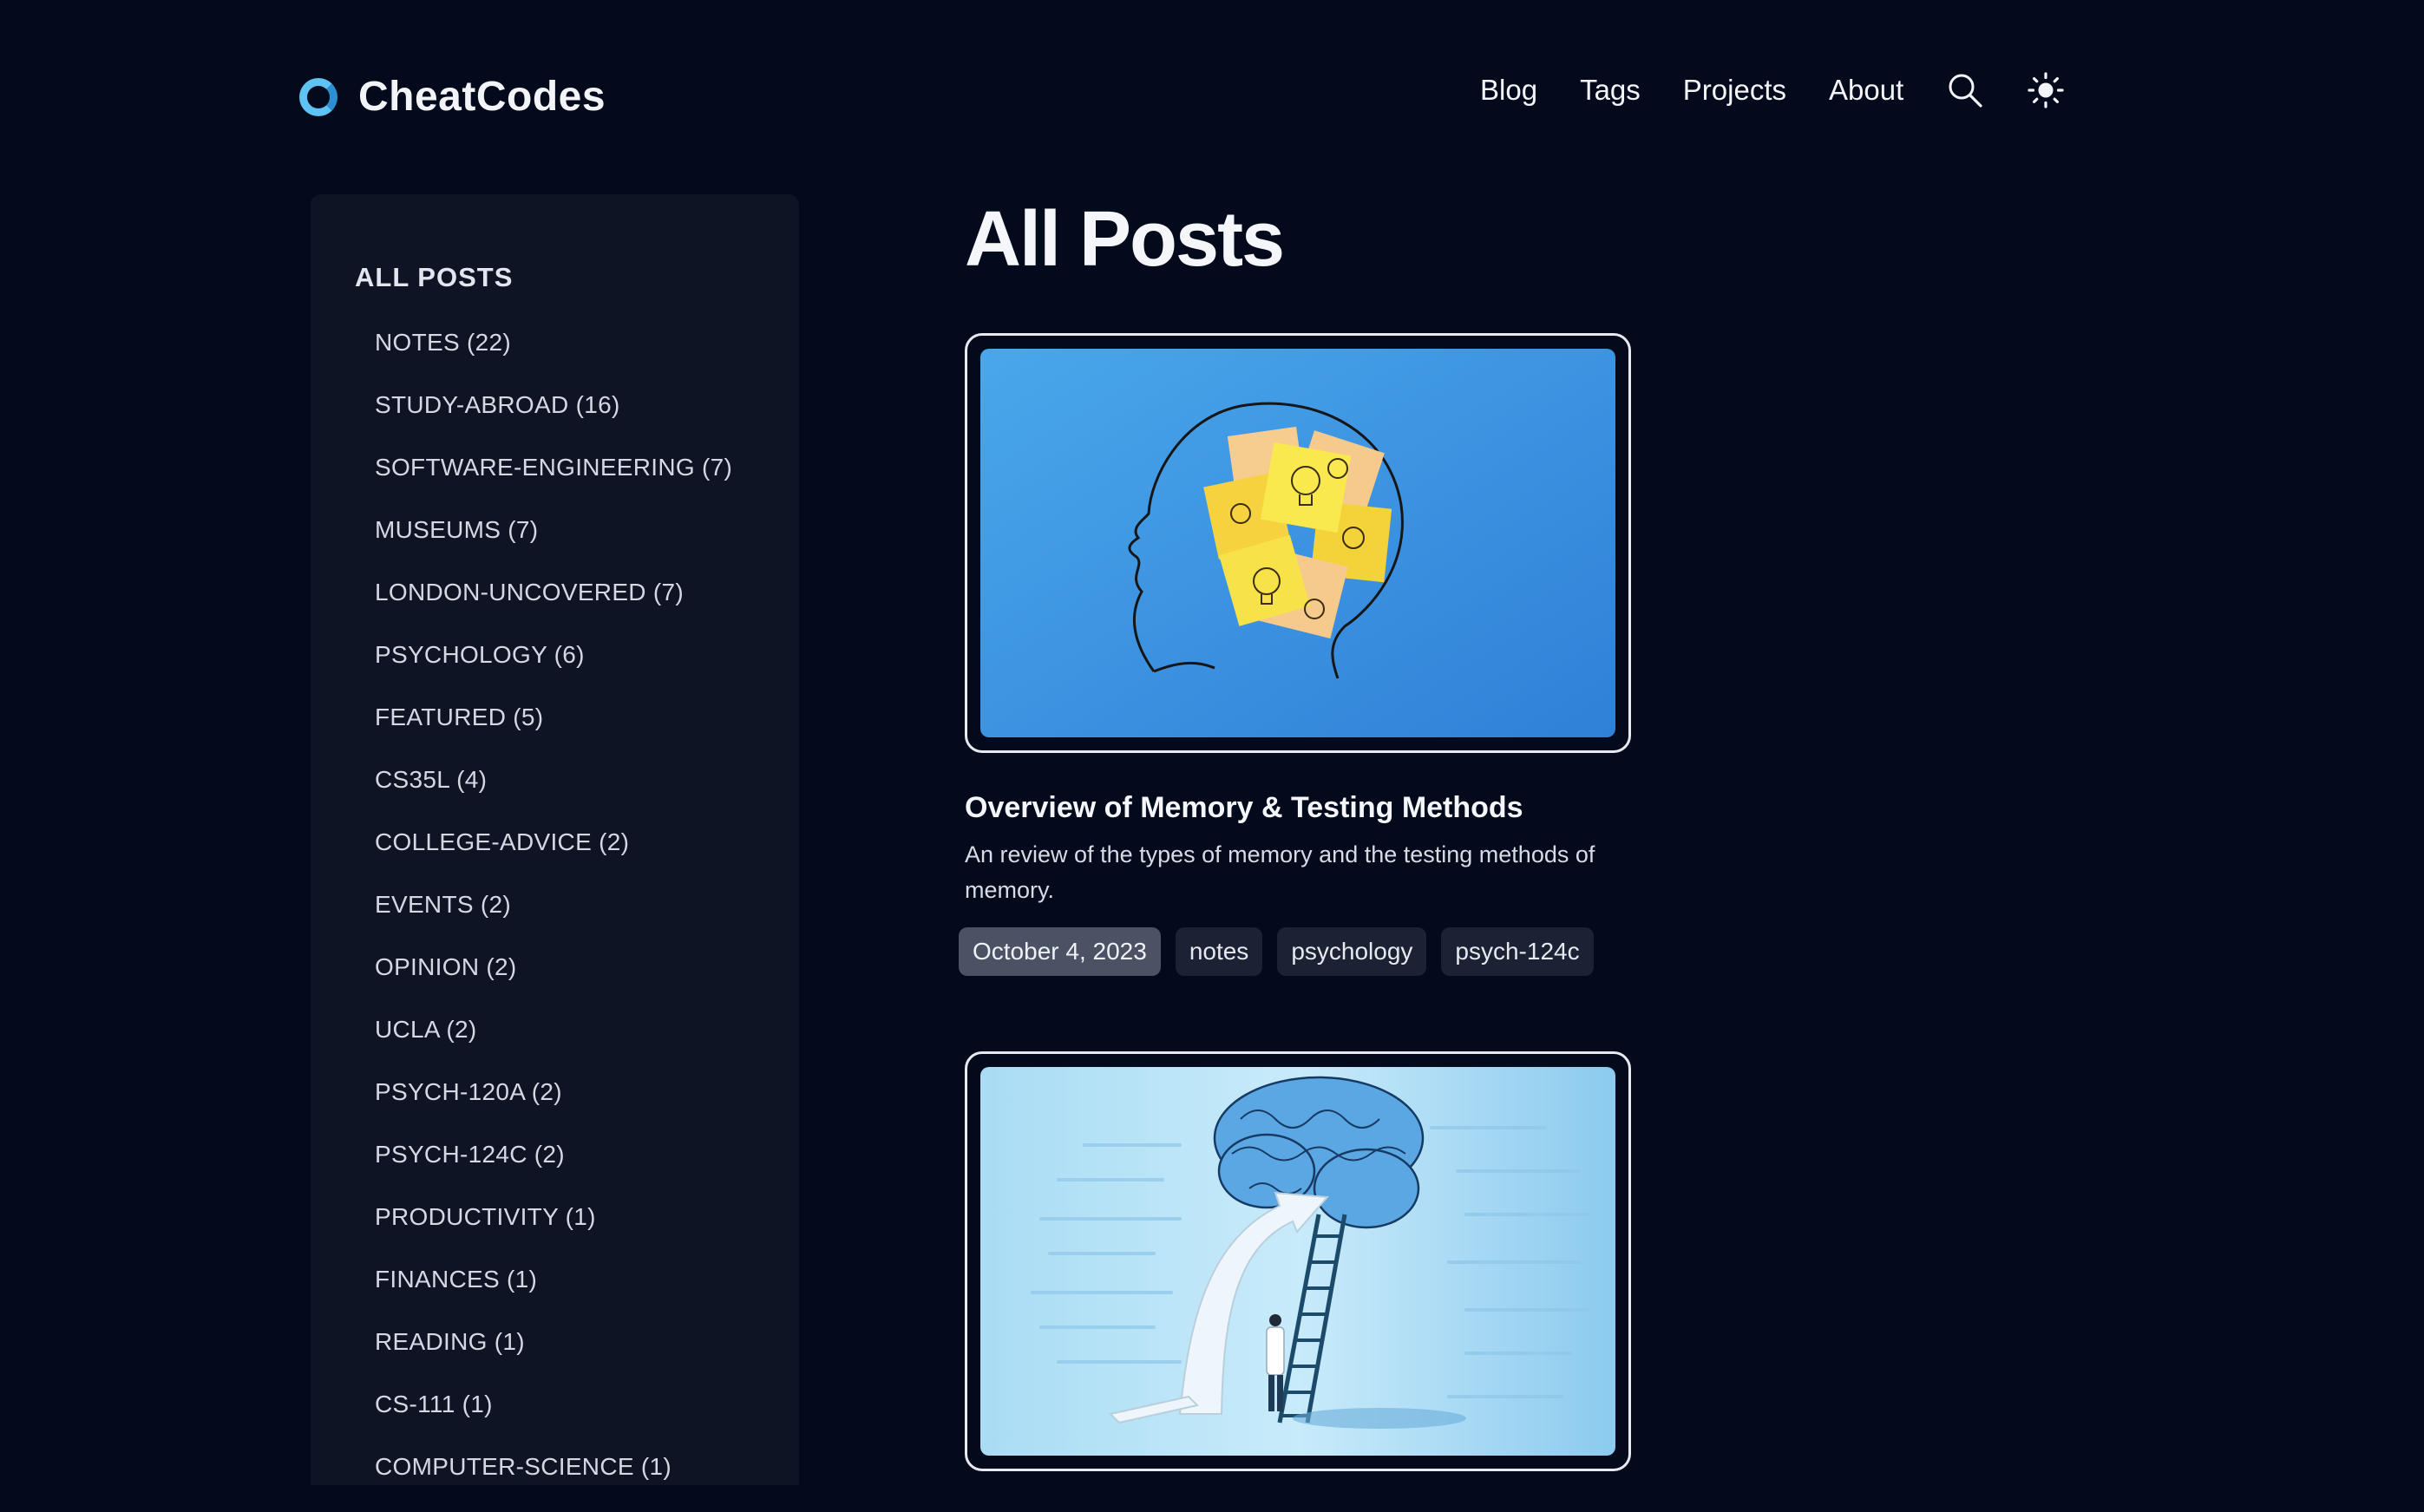  I want to click on sidebar-item-psych-120a: PSYCH-120A (2), so click(553, 1106).